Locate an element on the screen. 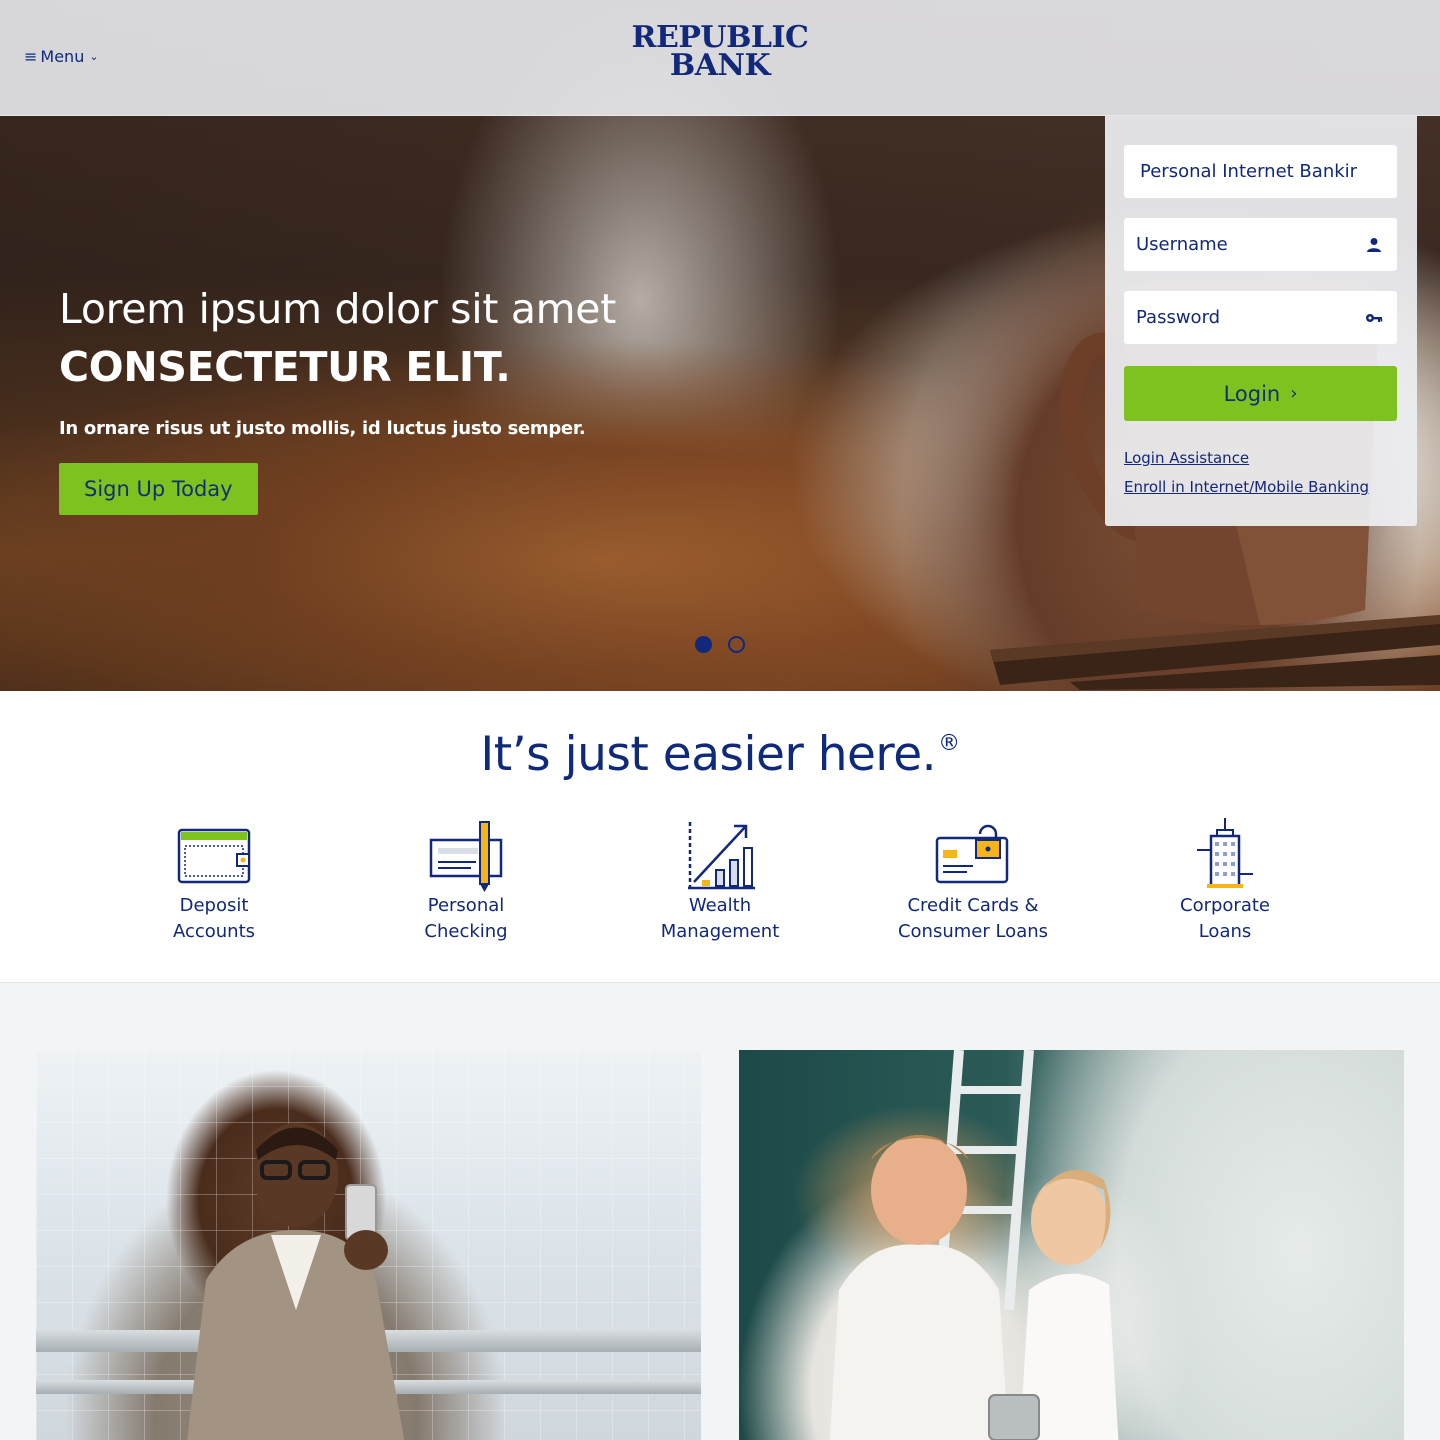  enroll-link: Enroll in Internet/Mobile Banking is located at coordinates (1246, 487).